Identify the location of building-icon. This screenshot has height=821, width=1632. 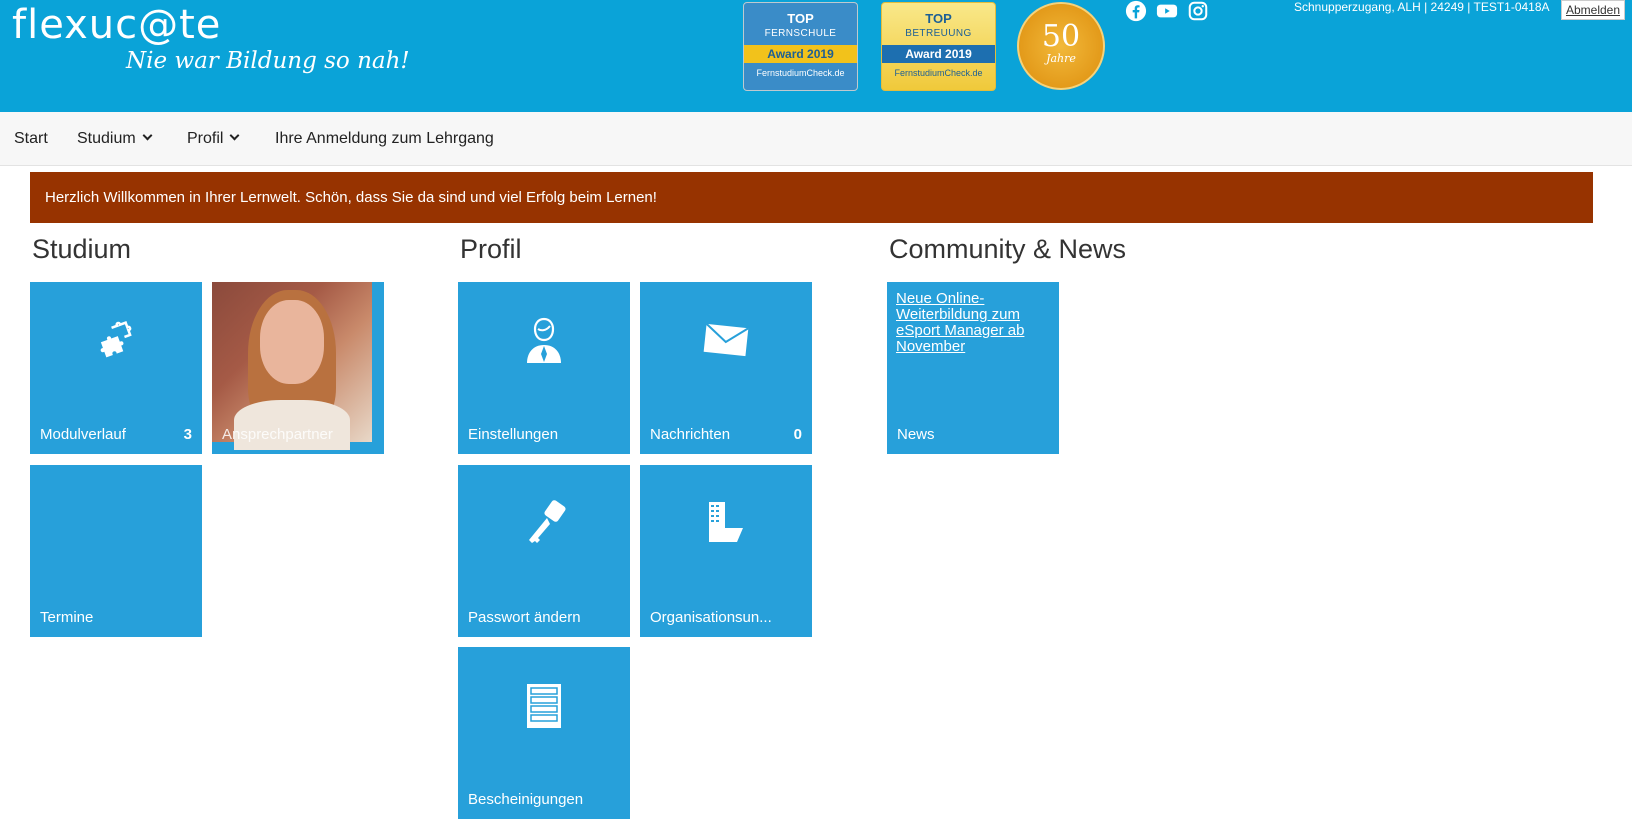
(726, 523).